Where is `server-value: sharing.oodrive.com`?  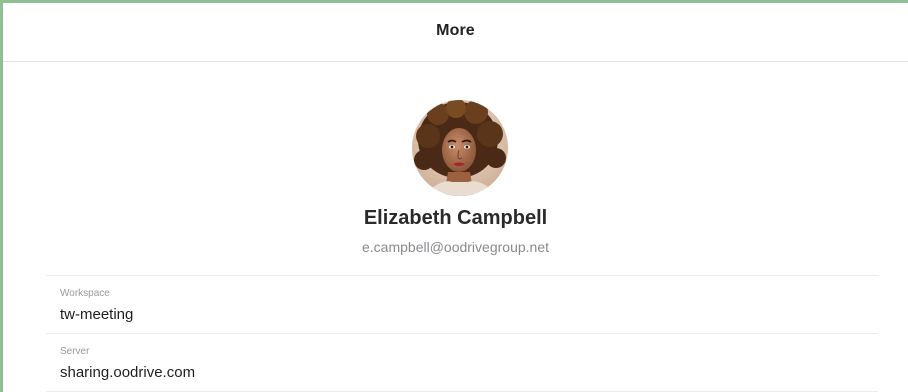 server-value: sharing.oodrive.com is located at coordinates (128, 372).